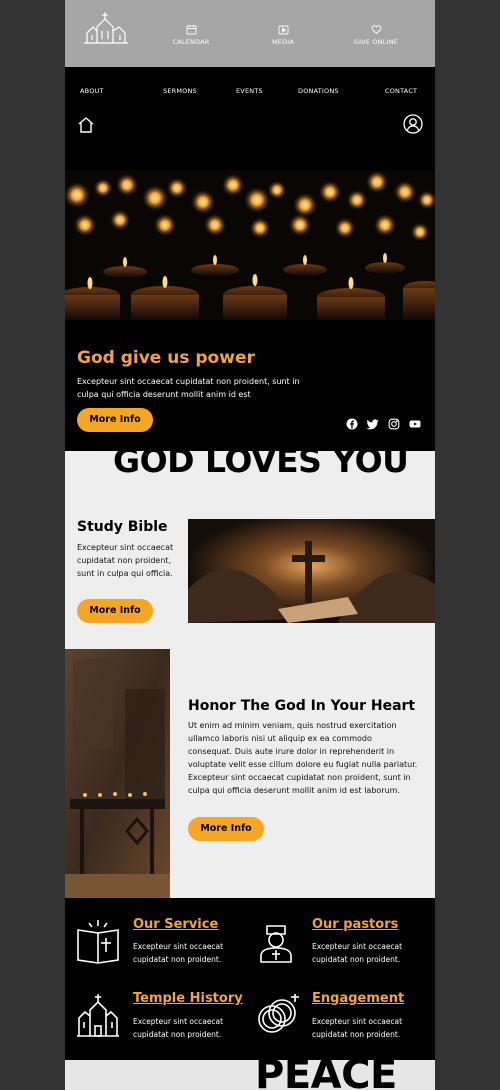 This screenshot has height=1090, width=500. What do you see at coordinates (98, 942) in the screenshot?
I see `bible-icon` at bounding box center [98, 942].